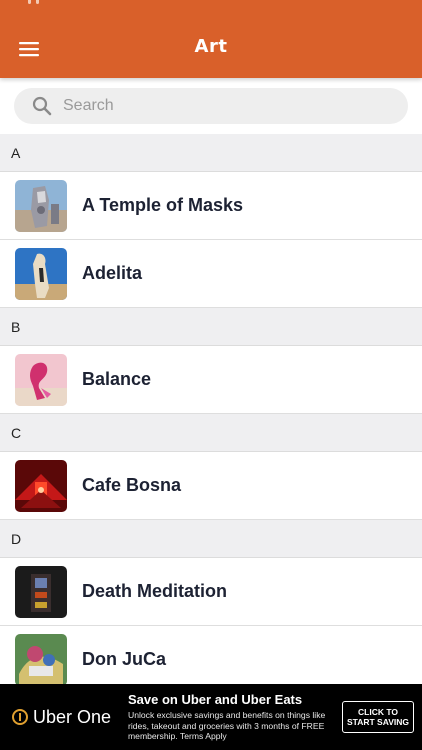 The height and width of the screenshot is (750, 422). I want to click on list-item-label: Don JuCa, so click(124, 659).